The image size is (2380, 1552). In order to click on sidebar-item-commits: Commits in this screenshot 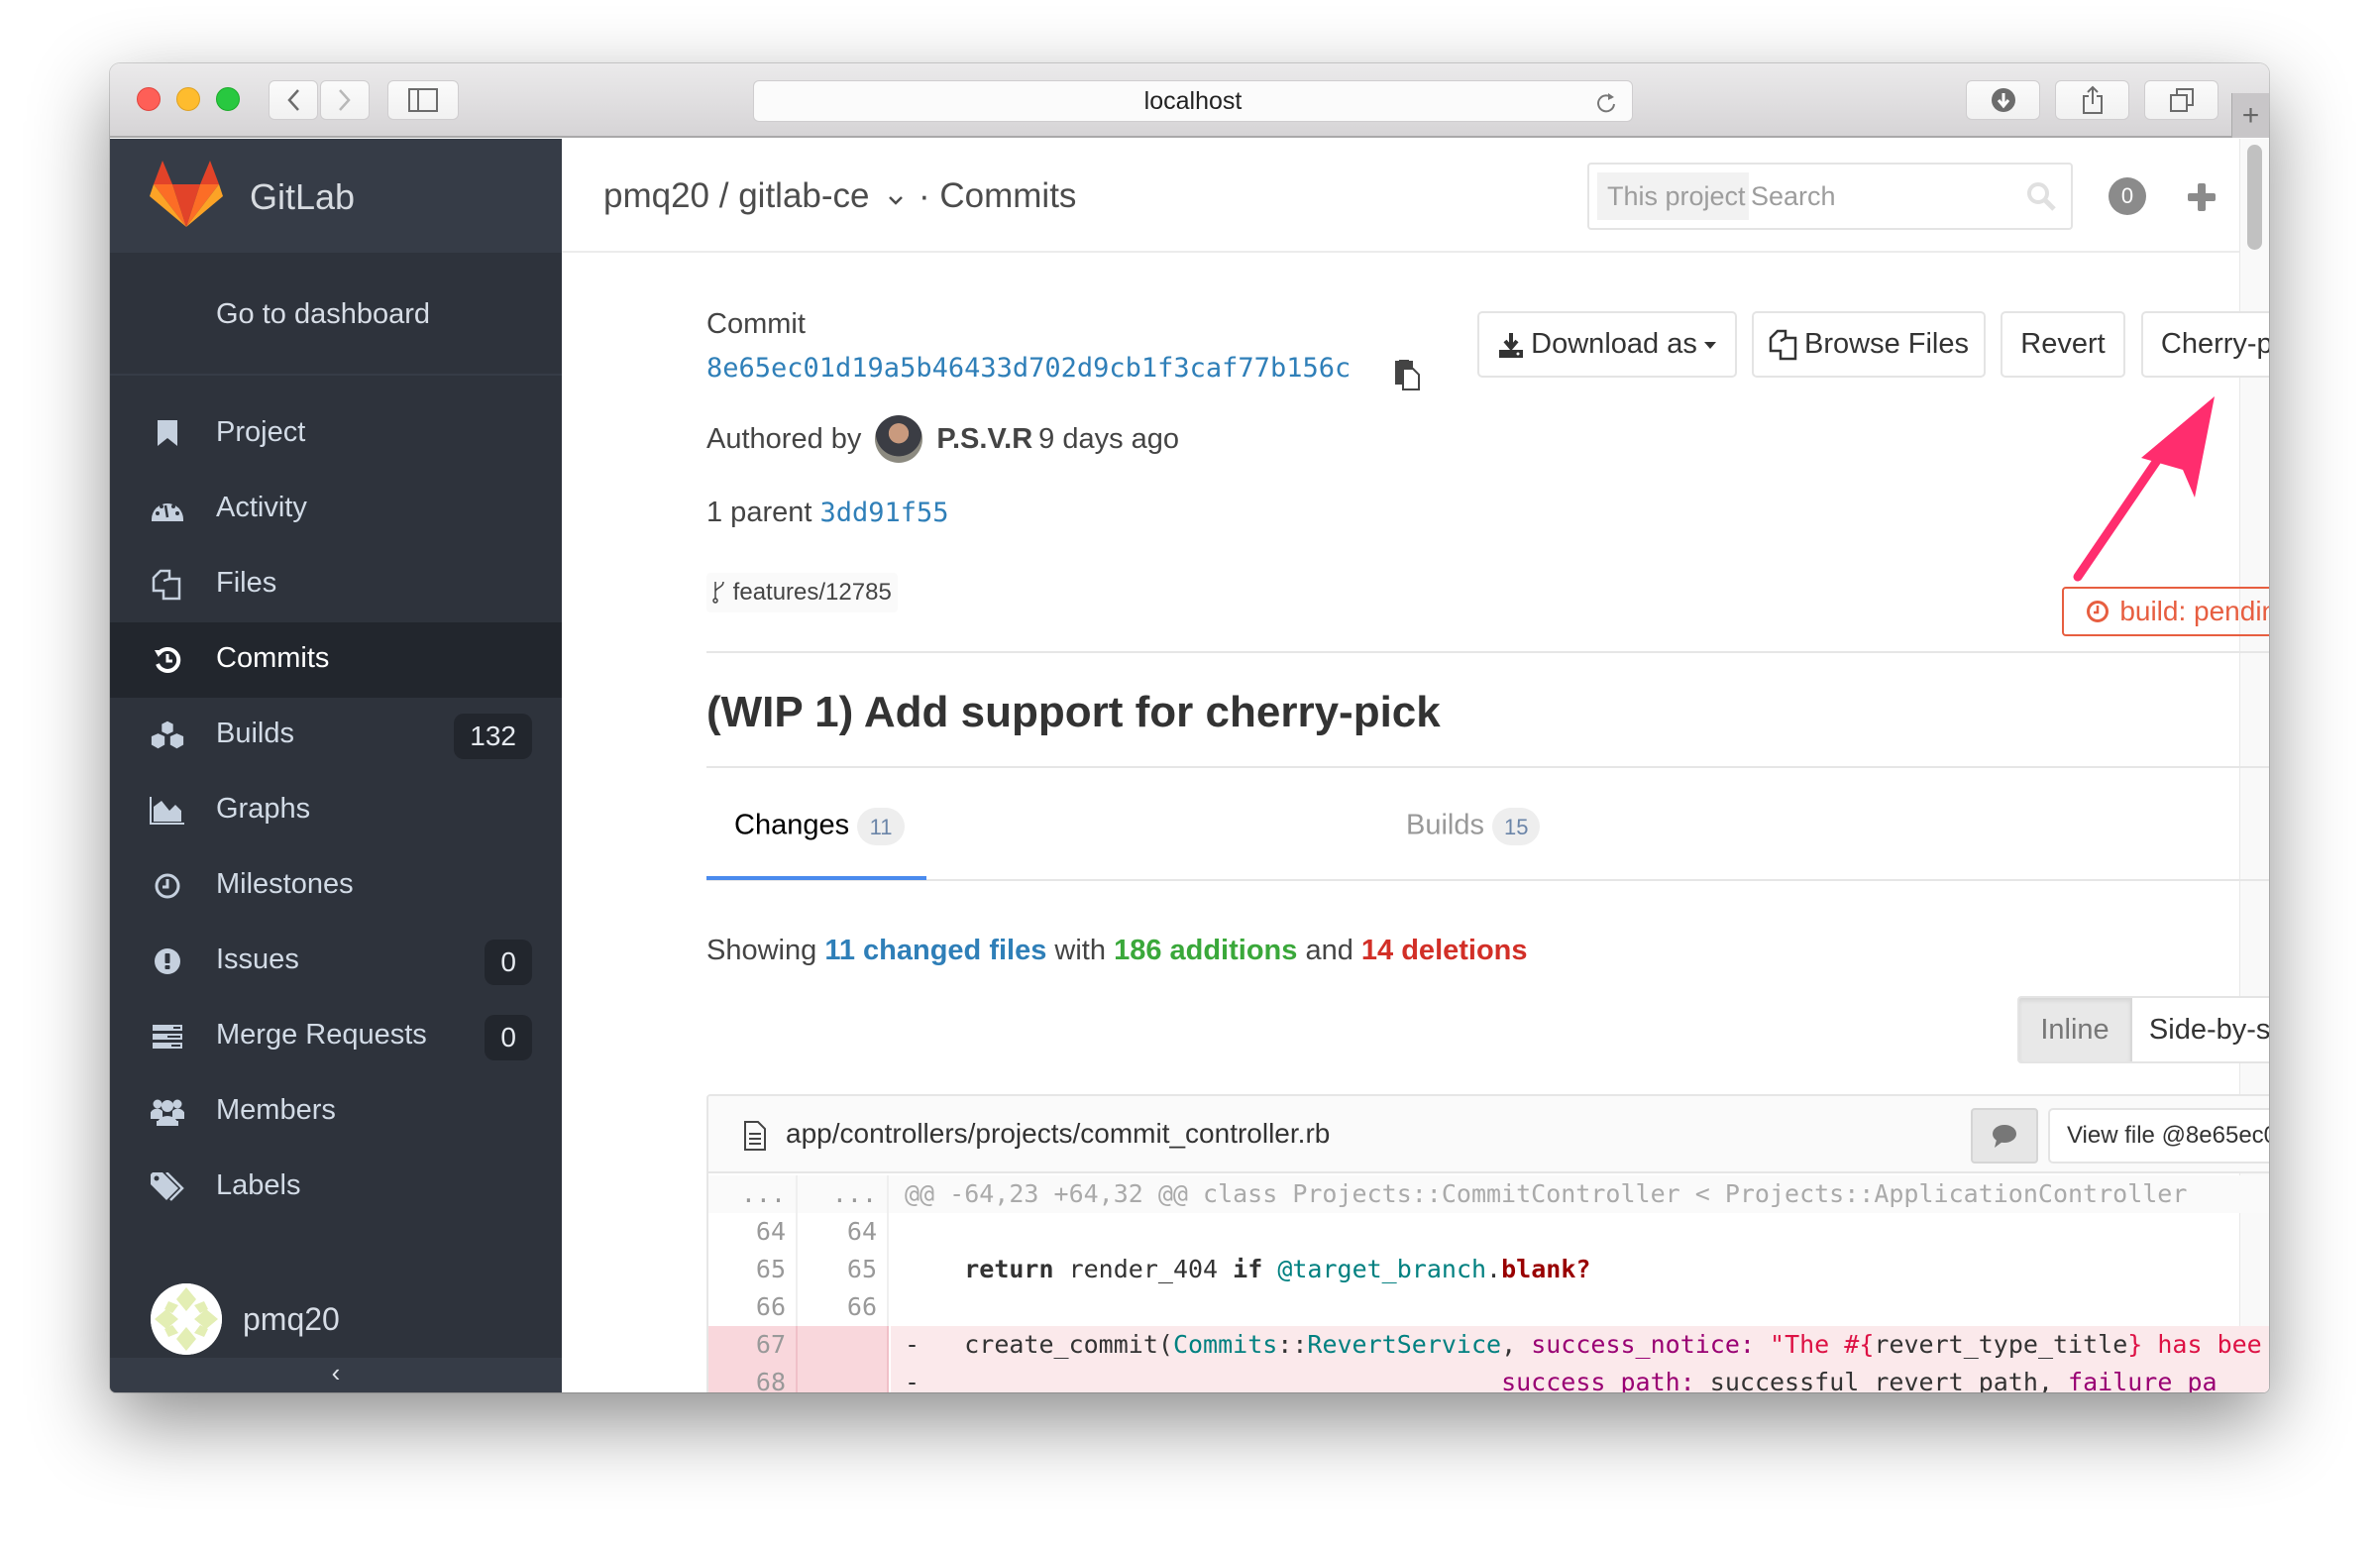, I will do `click(336, 660)`.